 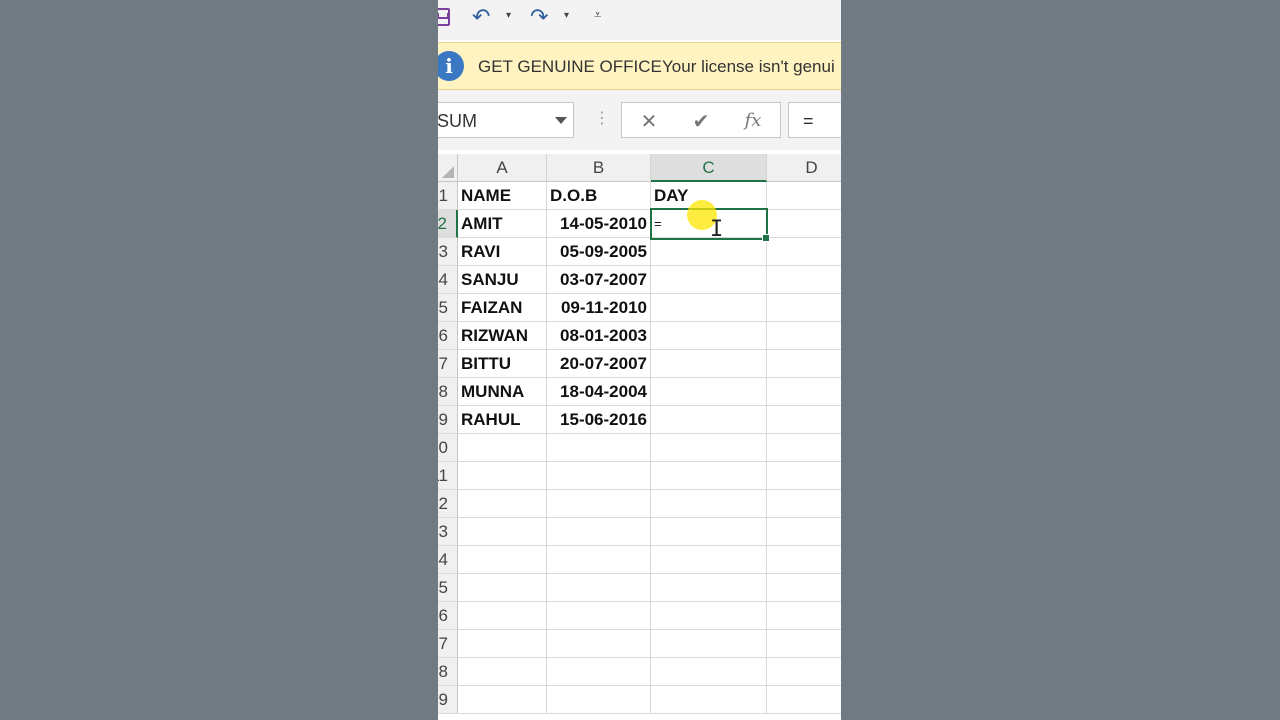 I want to click on chevron-down-icon, so click(x=561, y=120).